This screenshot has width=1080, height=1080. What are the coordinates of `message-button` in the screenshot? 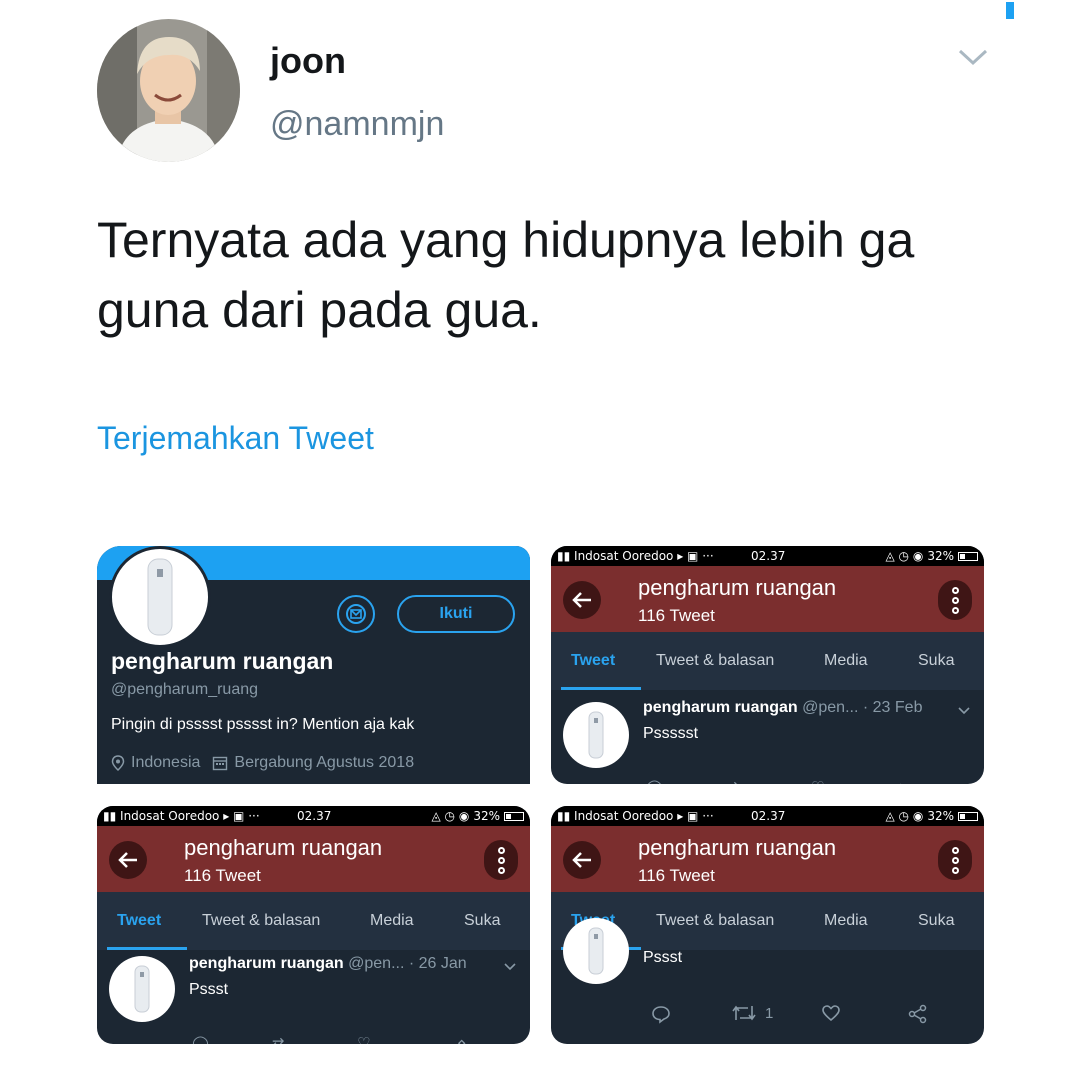 It's located at (356, 614).